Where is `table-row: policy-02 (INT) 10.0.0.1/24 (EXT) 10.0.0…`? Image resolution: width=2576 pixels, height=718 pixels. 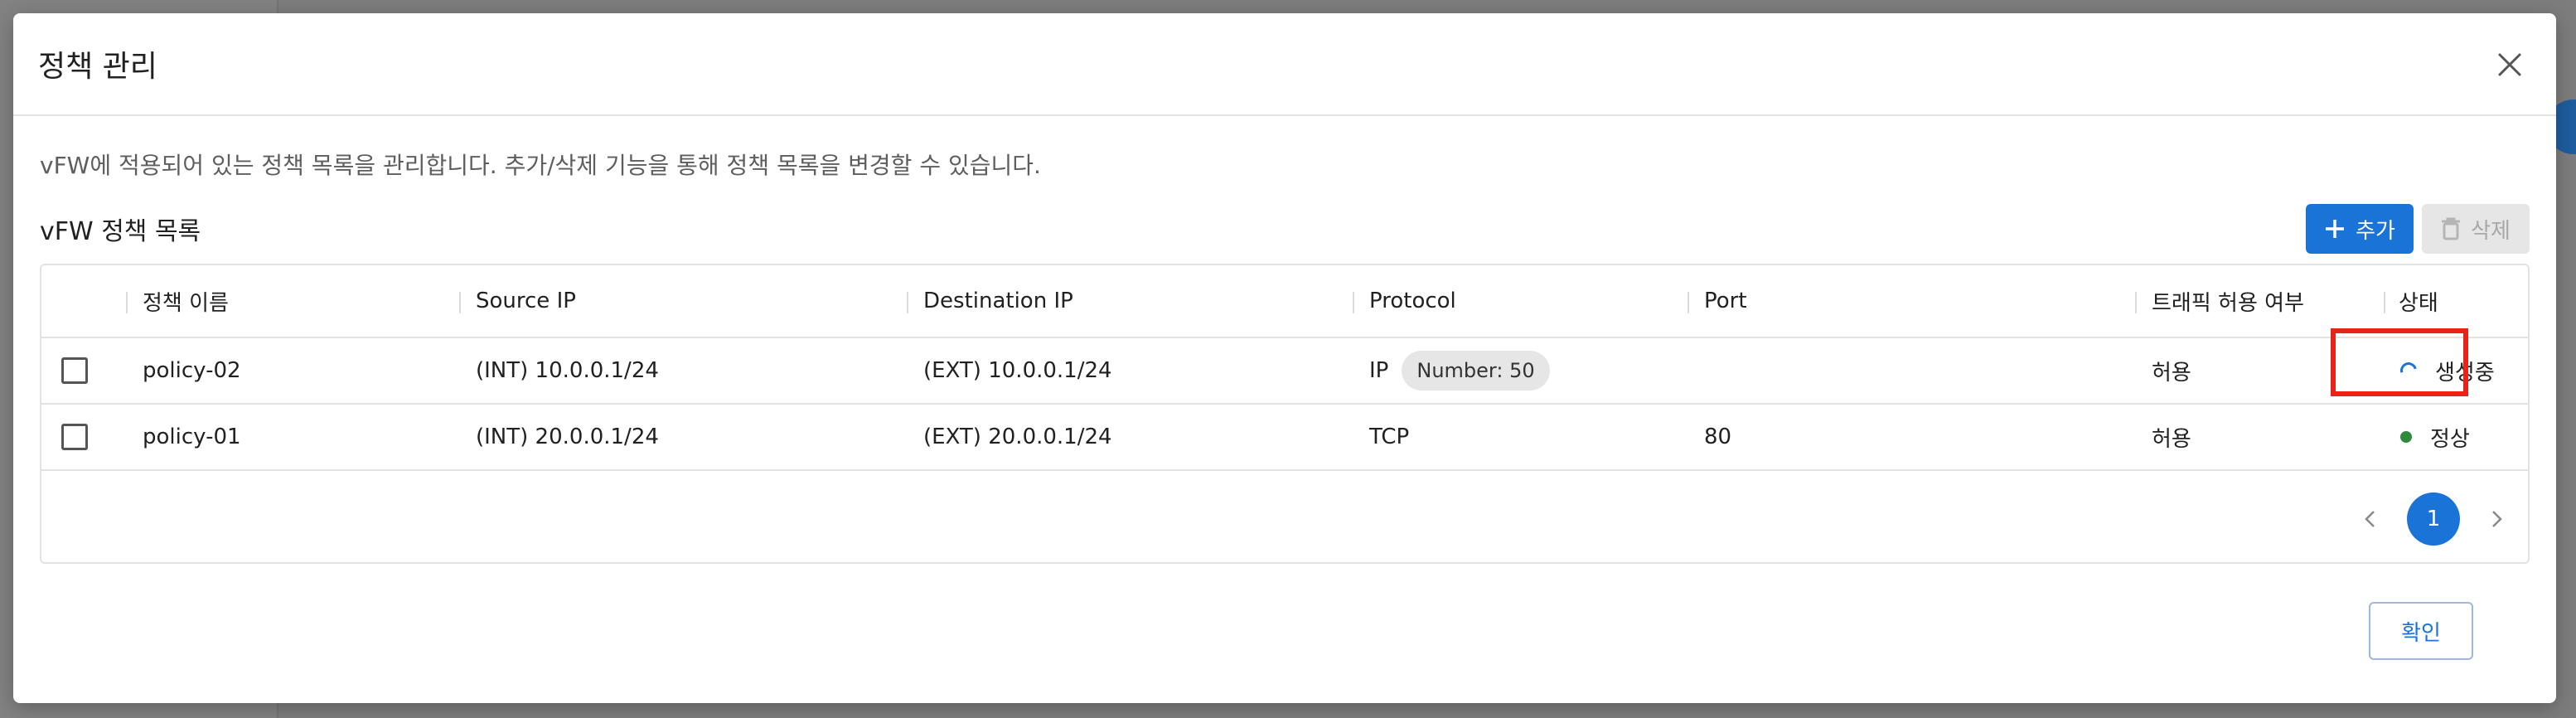 table-row: policy-02 (INT) 10.0.0.1/24 (EXT) 10.0.0… is located at coordinates (1284, 371).